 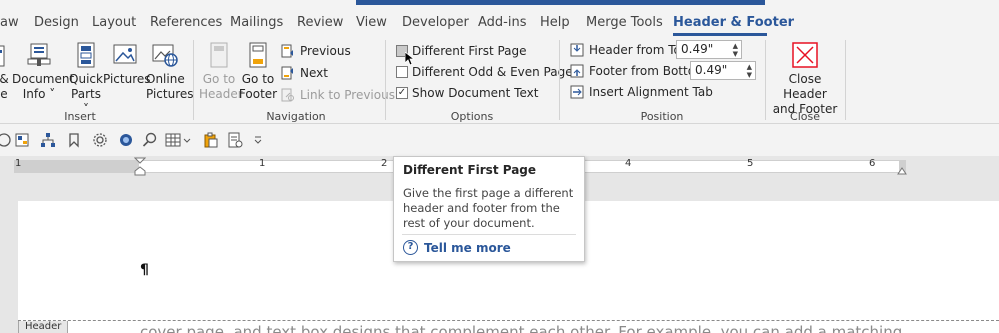 I want to click on tab-header-footer: Header & Footer, so click(x=733, y=22).